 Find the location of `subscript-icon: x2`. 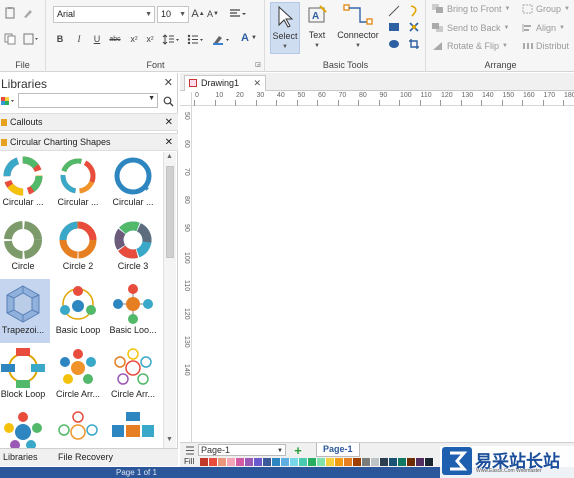

subscript-icon: x2 is located at coordinates (134, 39).